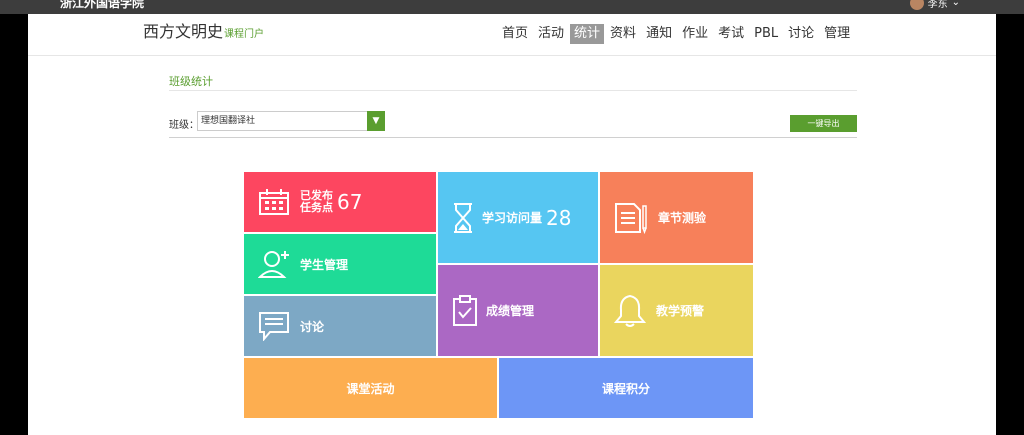 Image resolution: width=1024 pixels, height=435 pixels. What do you see at coordinates (244, 34) in the screenshot?
I see `course-portal-label: 课程门户` at bounding box center [244, 34].